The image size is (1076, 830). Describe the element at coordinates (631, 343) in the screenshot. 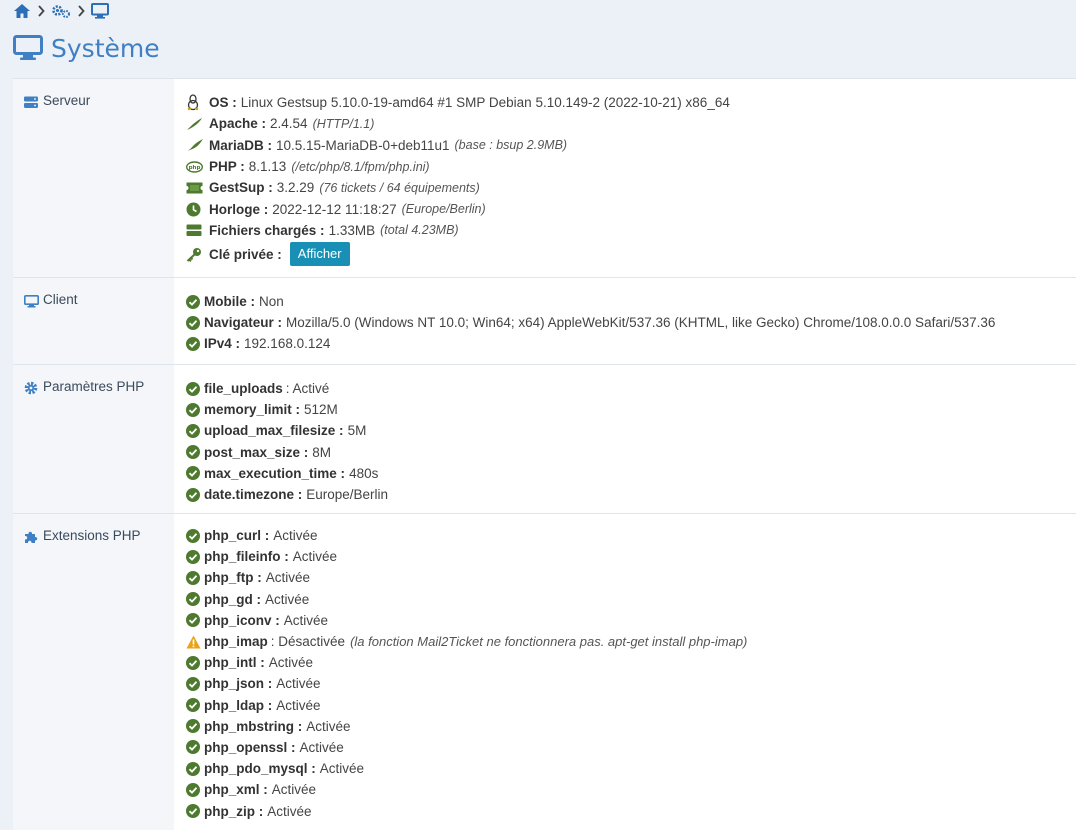

I see `client-row-ipv4: IPv4 : 192.168.0.124` at that location.